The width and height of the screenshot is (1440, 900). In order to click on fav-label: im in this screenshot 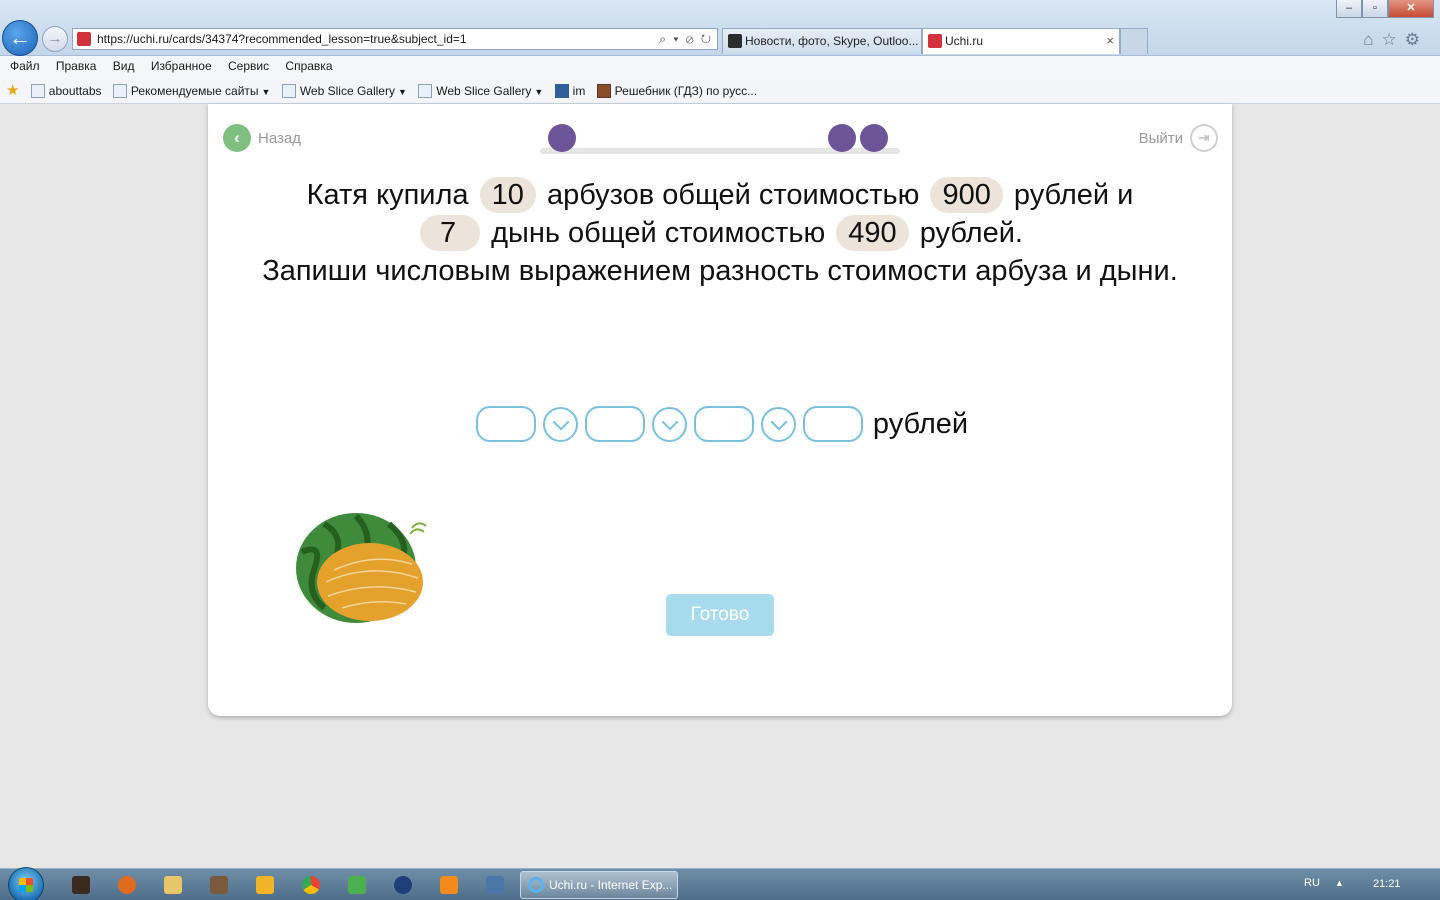, I will do `click(579, 91)`.